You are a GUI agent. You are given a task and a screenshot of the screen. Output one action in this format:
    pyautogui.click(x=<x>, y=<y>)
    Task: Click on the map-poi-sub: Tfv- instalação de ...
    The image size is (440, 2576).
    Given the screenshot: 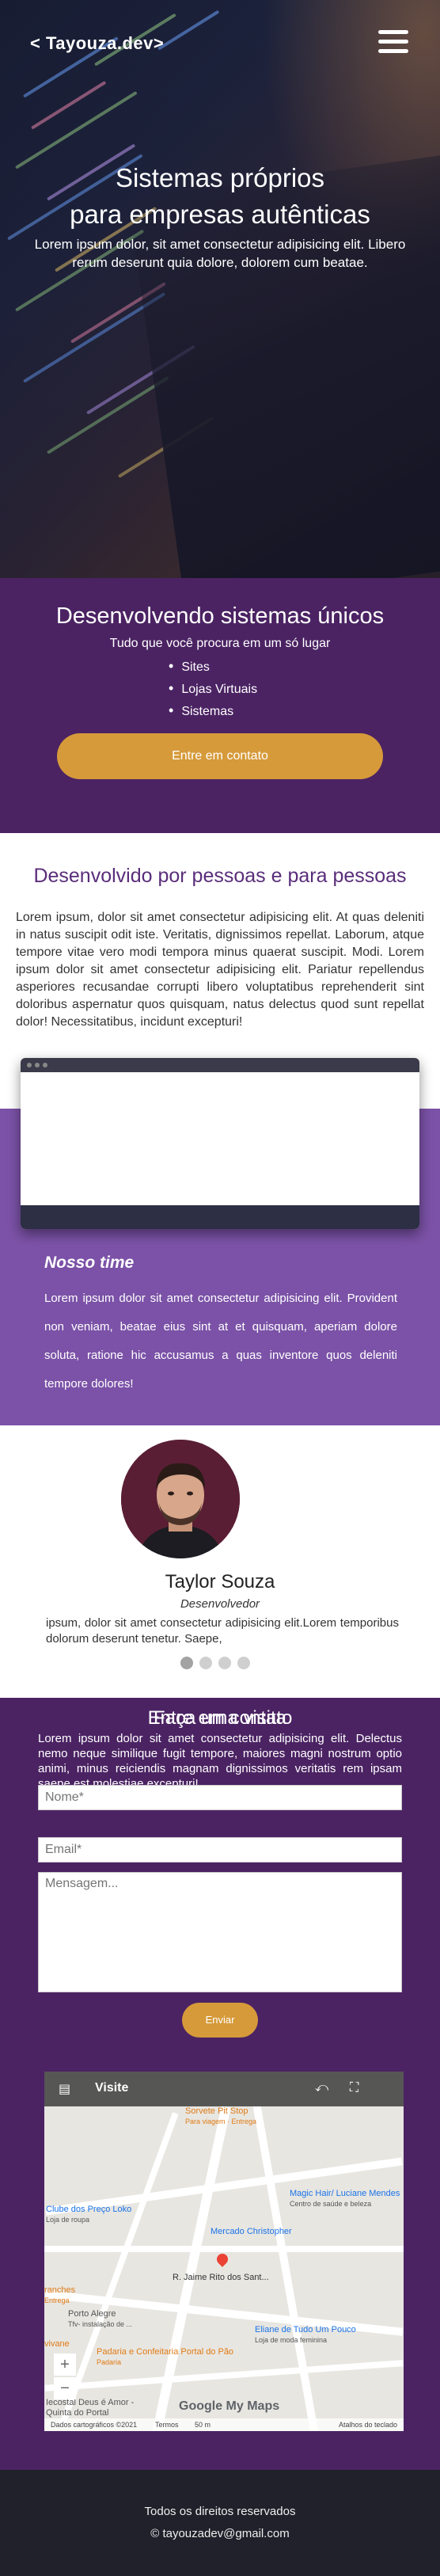 What is the action you would take?
    pyautogui.click(x=100, y=2324)
    